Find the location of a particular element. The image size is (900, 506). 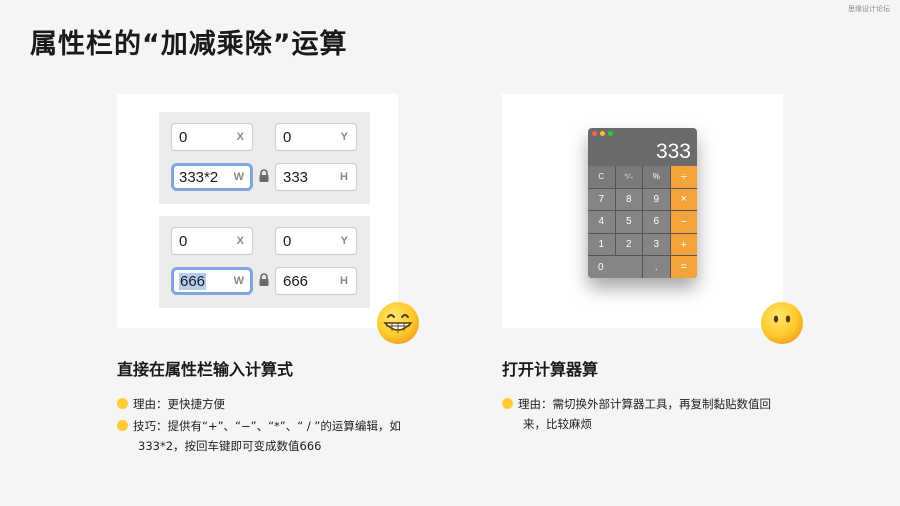

sign-key: ⁺∕₋ is located at coordinates (628, 177).